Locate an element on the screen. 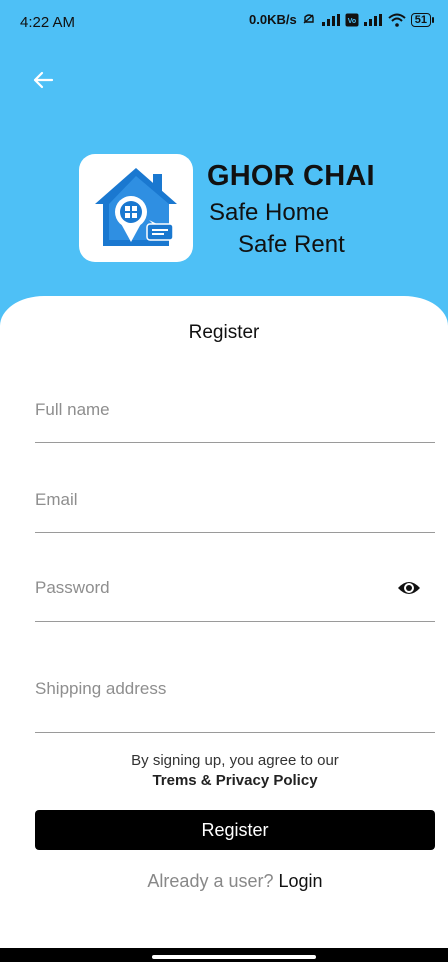  login-row: Already a user? Login is located at coordinates (224, 881).